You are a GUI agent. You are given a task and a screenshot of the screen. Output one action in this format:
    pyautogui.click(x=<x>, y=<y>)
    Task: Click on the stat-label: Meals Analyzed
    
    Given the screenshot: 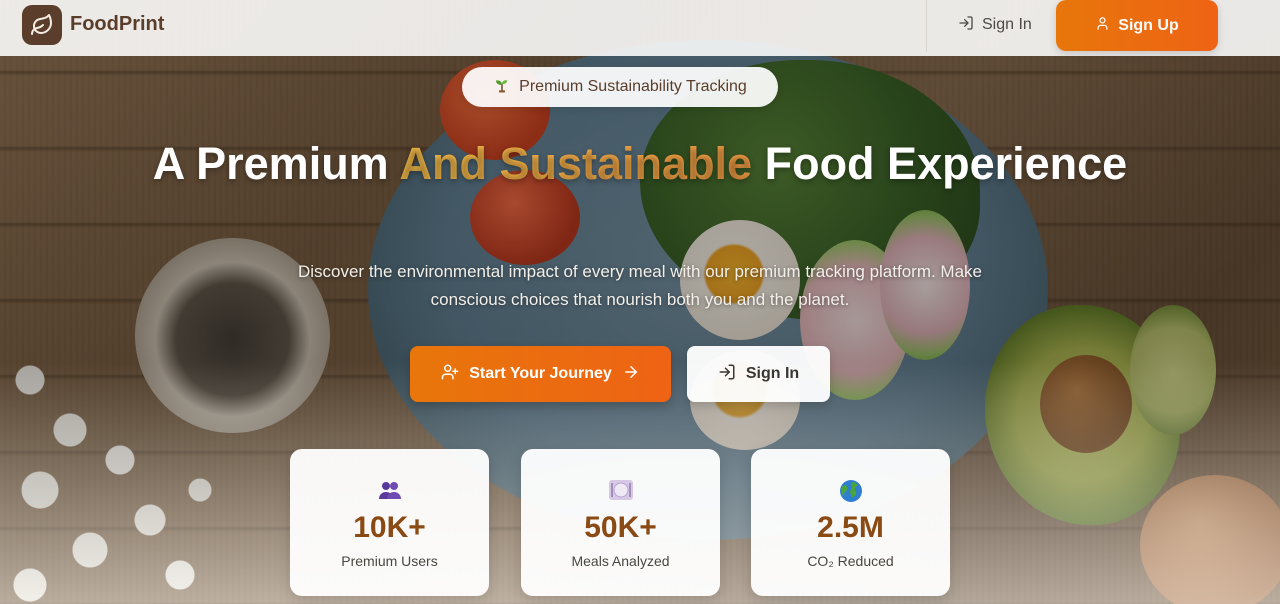 What is the action you would take?
    pyautogui.click(x=620, y=561)
    